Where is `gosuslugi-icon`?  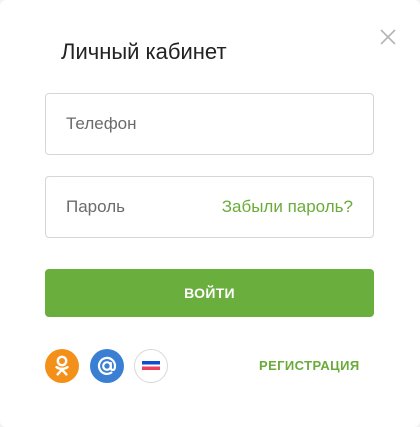 gosuslugi-icon is located at coordinates (151, 366).